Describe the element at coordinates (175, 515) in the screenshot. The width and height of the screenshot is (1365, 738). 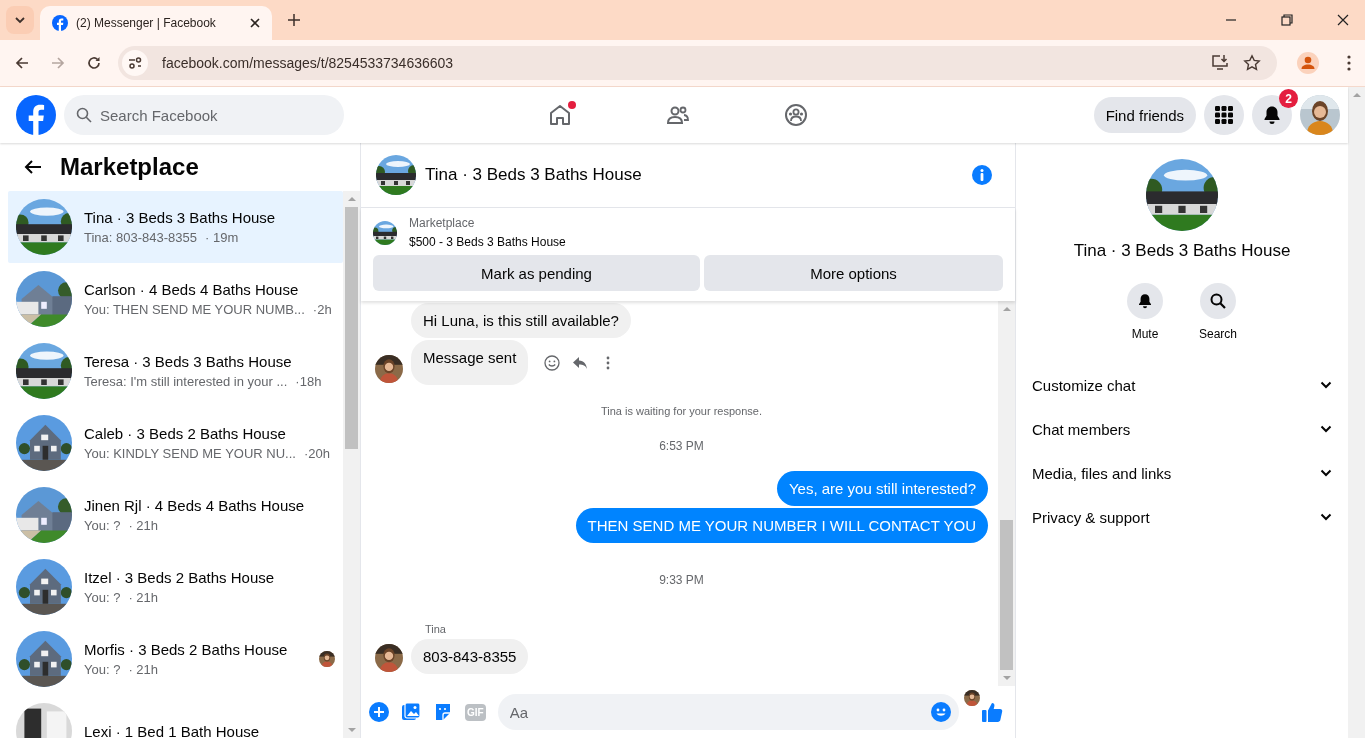
I see `conversation-item: Jinen Rjl · 4 Beds 4 Baths House You: ? · 21h` at that location.